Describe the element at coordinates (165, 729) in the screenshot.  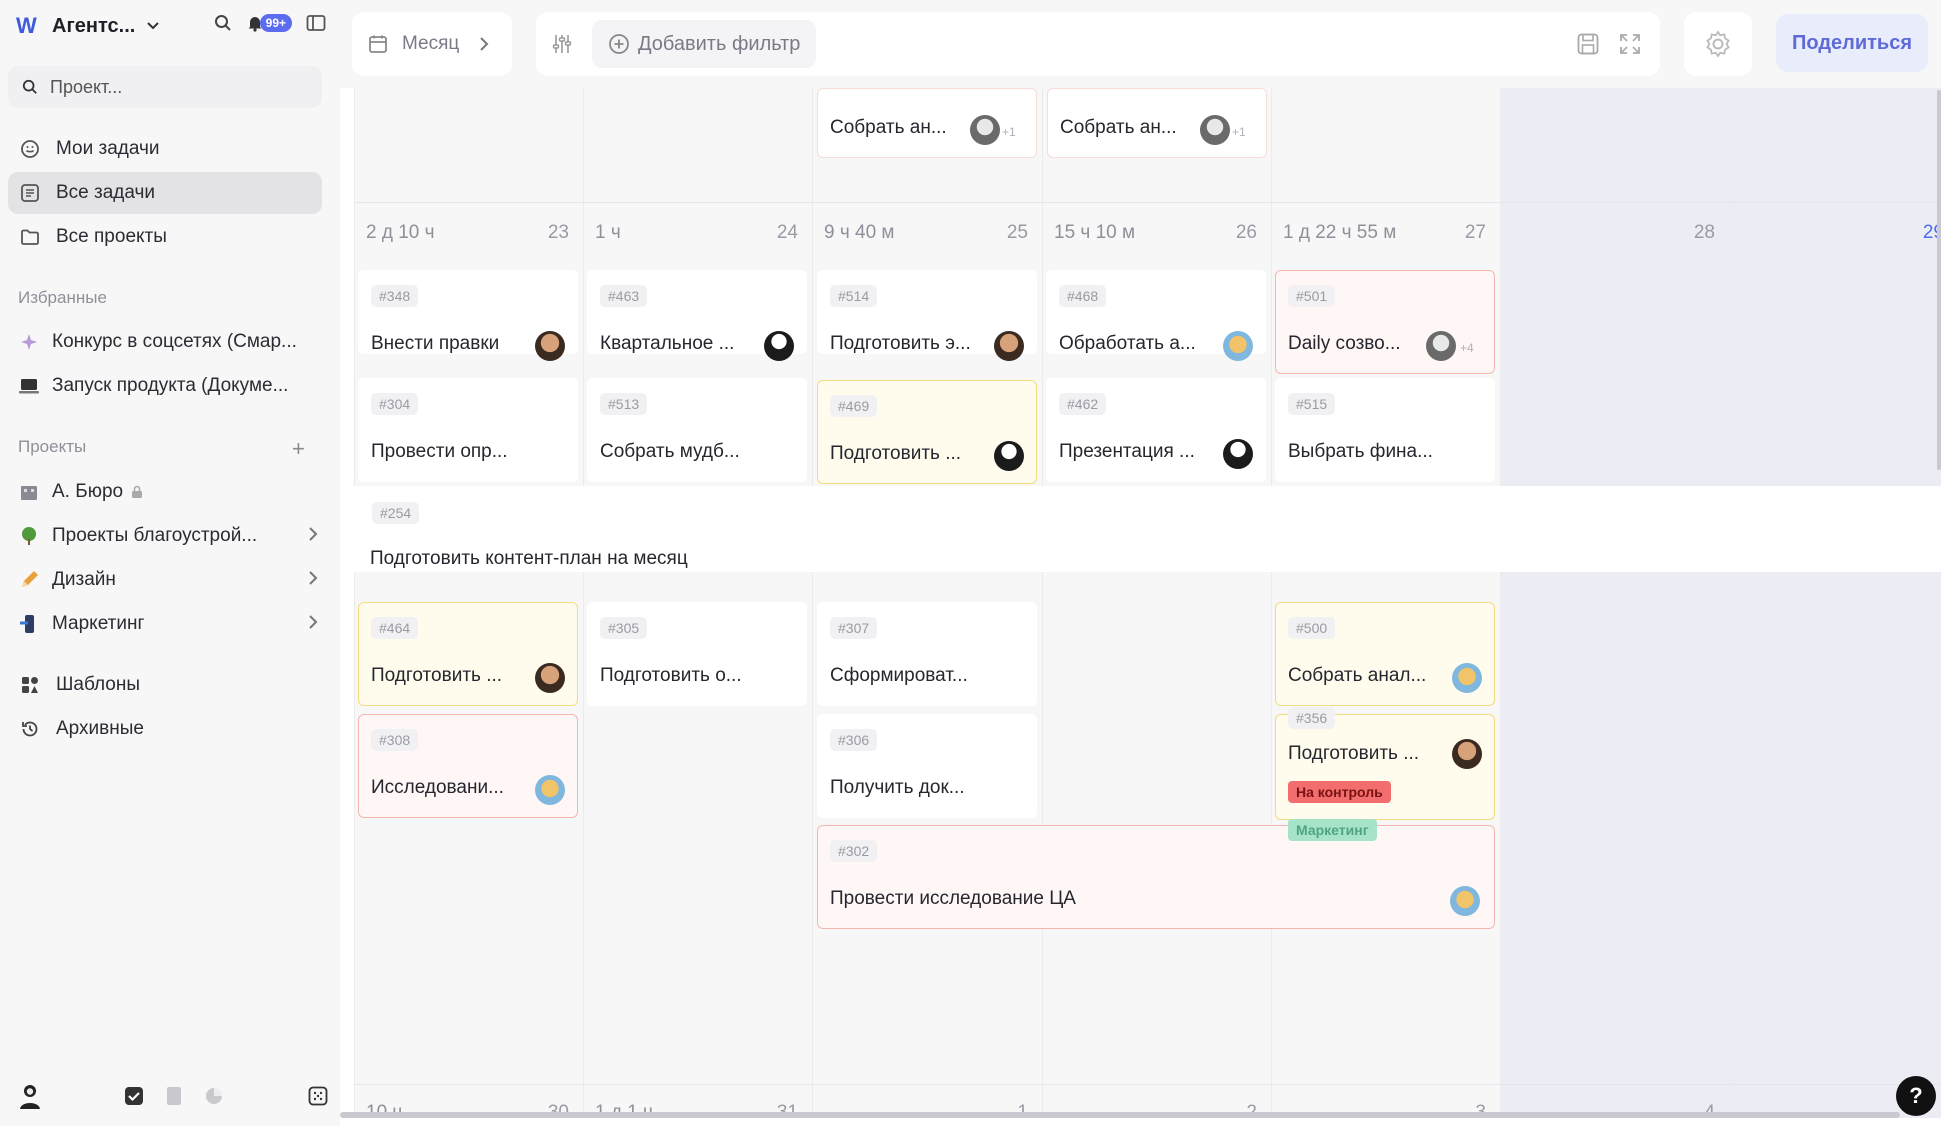
I see `nav-archive: Архивные` at that location.